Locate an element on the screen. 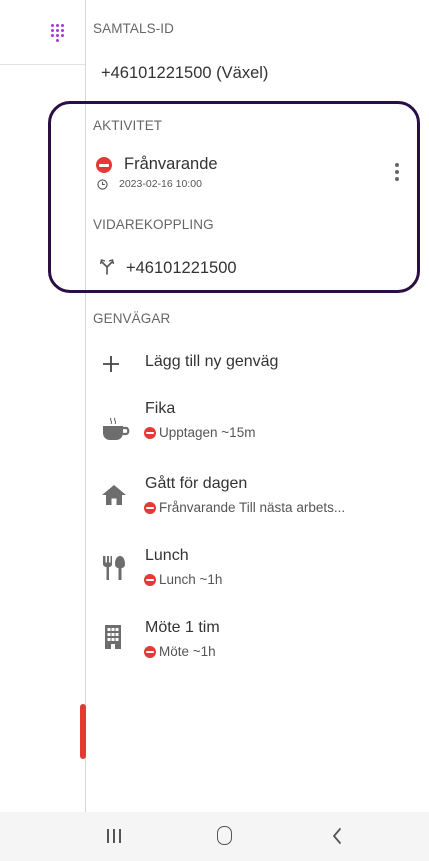 The image size is (429, 861). rail-divider is located at coordinates (85, 406).